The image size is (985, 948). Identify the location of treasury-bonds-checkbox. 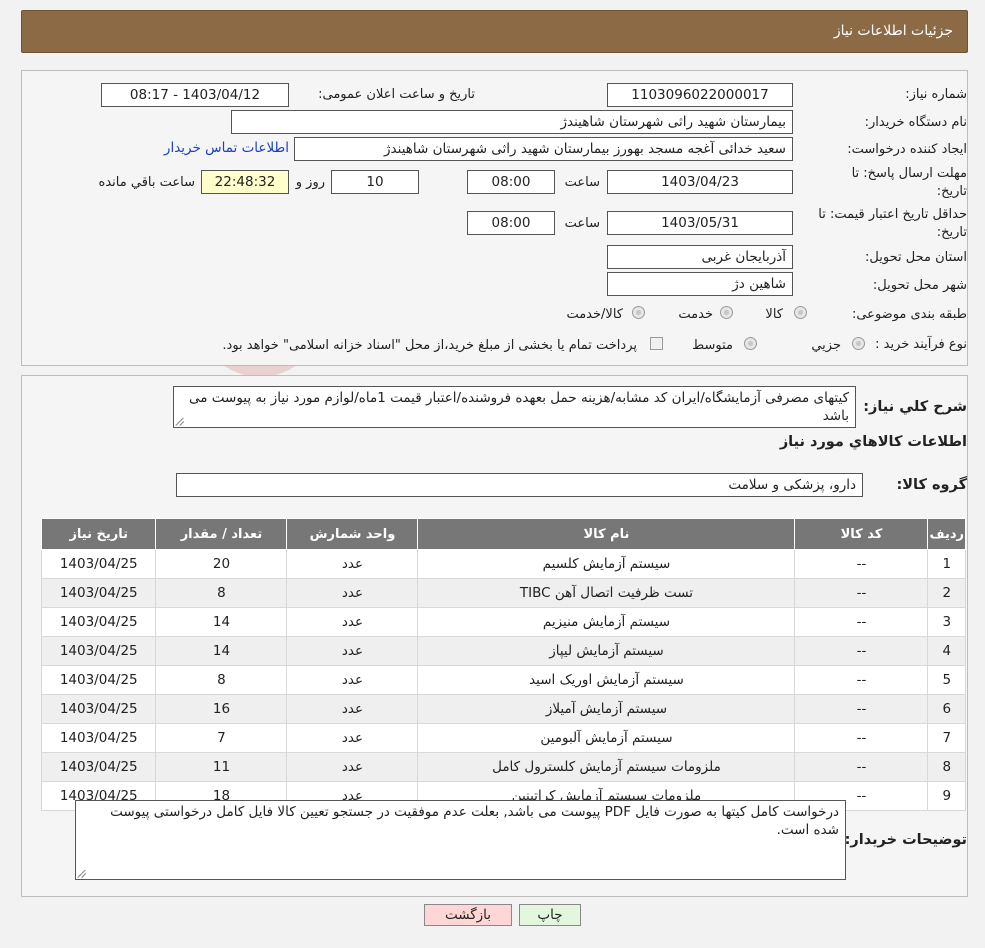
(656, 343).